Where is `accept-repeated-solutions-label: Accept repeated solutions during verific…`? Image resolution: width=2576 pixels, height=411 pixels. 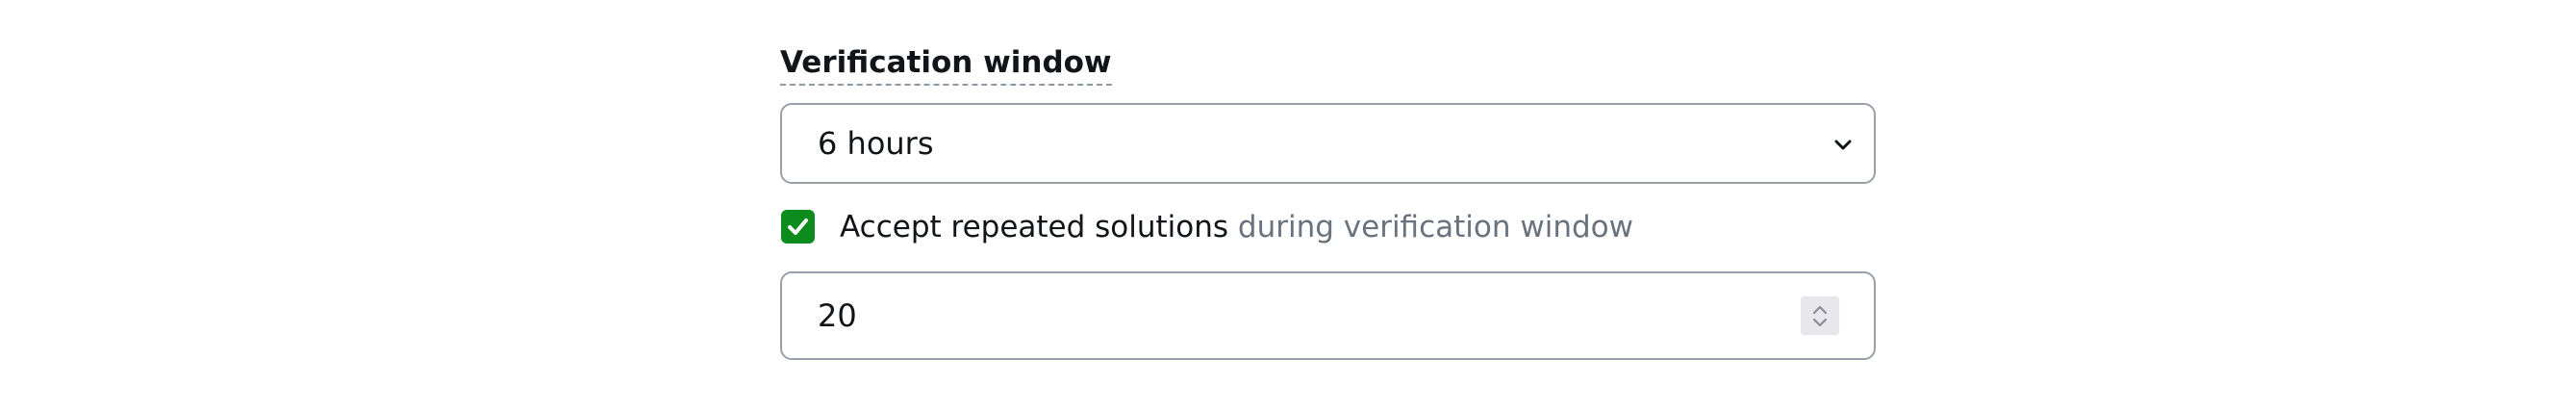 accept-repeated-solutions-label: Accept repeated solutions during verific… is located at coordinates (1236, 227).